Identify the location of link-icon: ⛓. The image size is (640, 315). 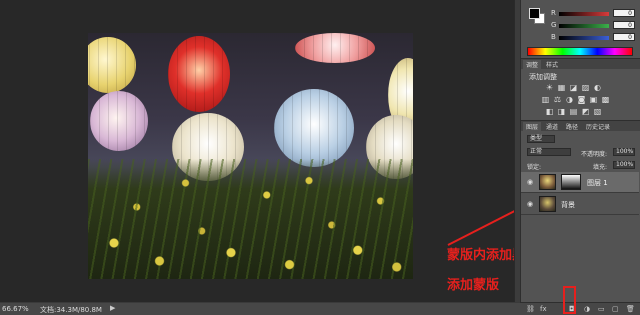
(530, 309).